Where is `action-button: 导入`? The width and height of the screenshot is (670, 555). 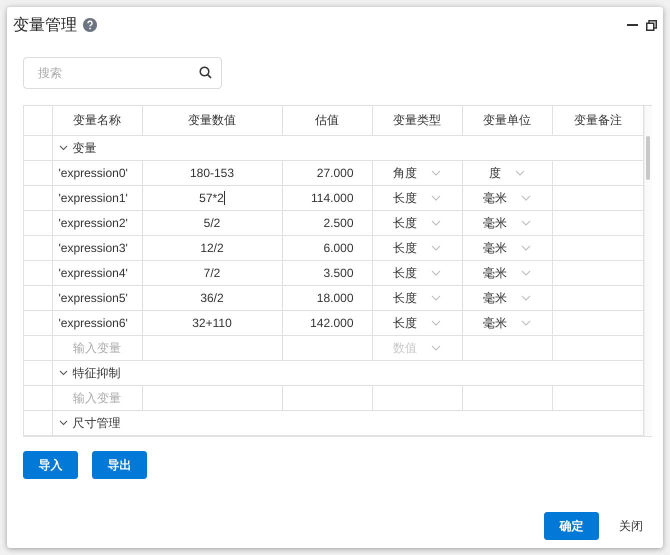 action-button: 导入 is located at coordinates (50, 465).